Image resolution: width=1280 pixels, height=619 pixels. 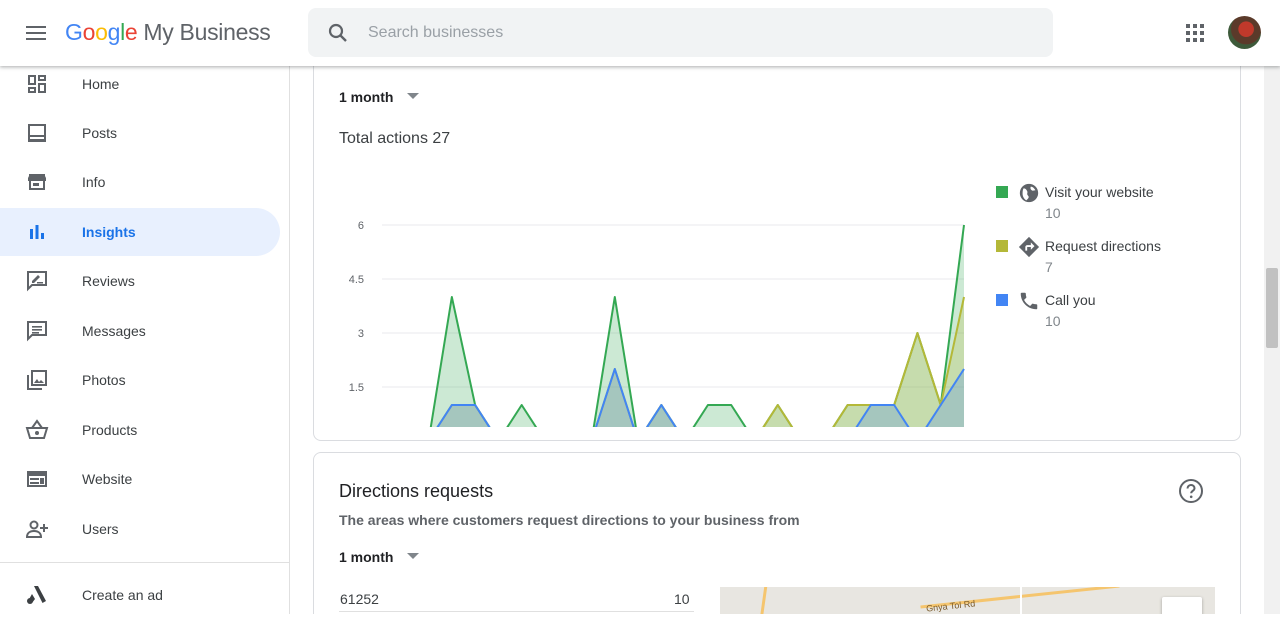 What do you see at coordinates (1191, 491) in the screenshot?
I see `help-icon` at bounding box center [1191, 491].